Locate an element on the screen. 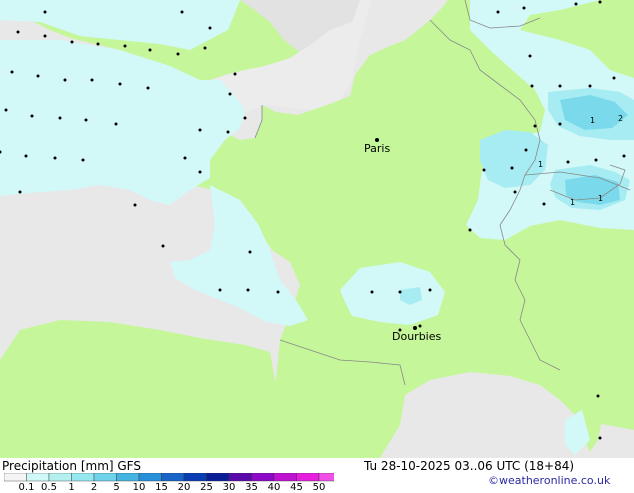  legend-tick-label: 10 is located at coordinates (139, 487).